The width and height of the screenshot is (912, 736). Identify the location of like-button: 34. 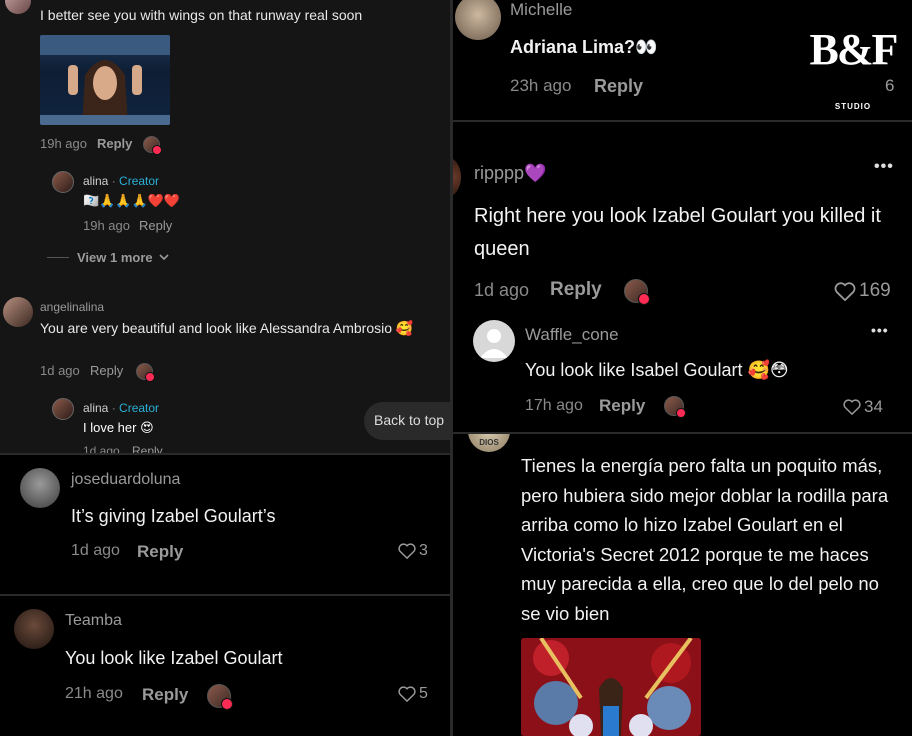
(863, 407).